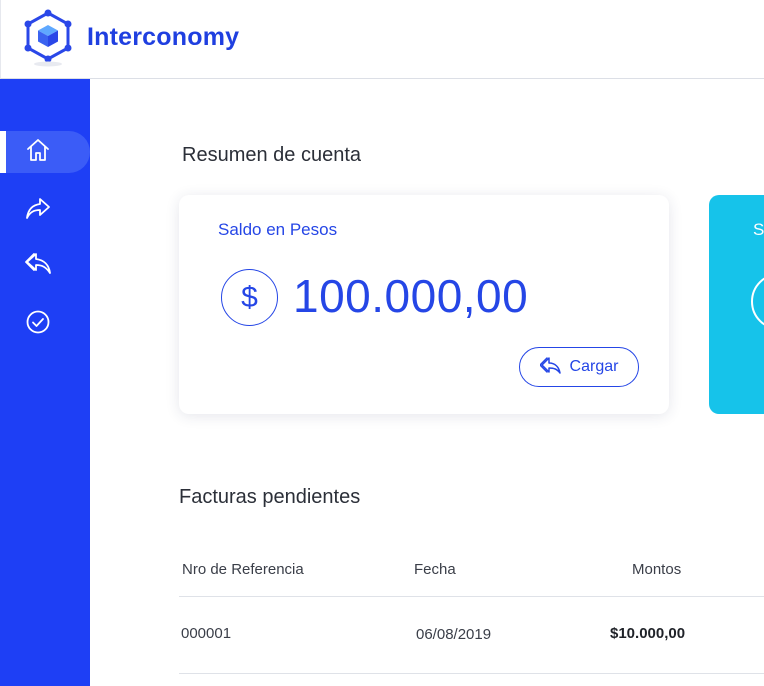 This screenshot has height=686, width=764. Describe the element at coordinates (758, 229) in the screenshot. I see `secondary-card-label: S` at that location.